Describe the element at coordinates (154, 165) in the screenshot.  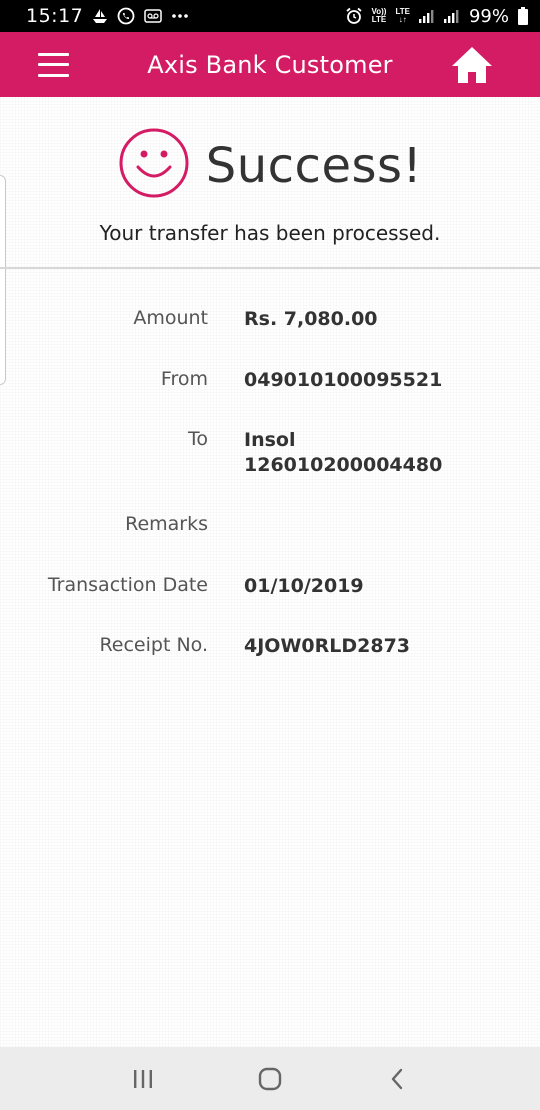
I see `smiley-icon` at that location.